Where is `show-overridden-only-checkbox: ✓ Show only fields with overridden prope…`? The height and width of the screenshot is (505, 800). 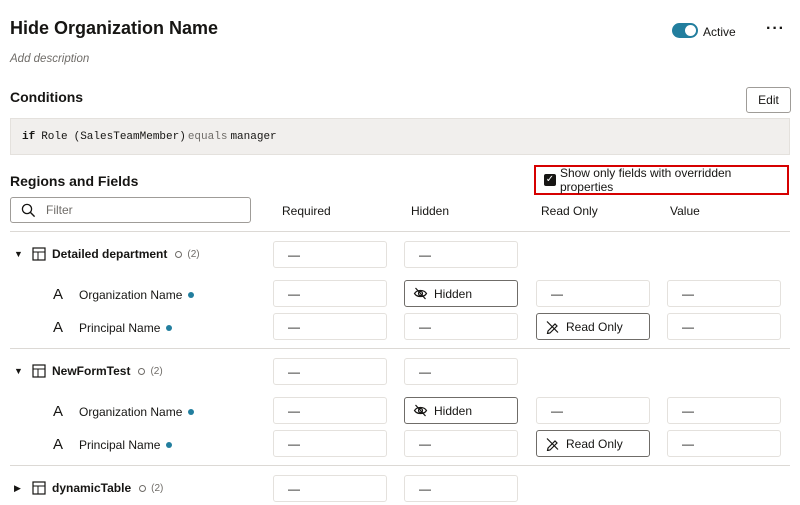
show-overridden-only-checkbox: ✓ Show only fields with overridden prope… is located at coordinates (661, 180).